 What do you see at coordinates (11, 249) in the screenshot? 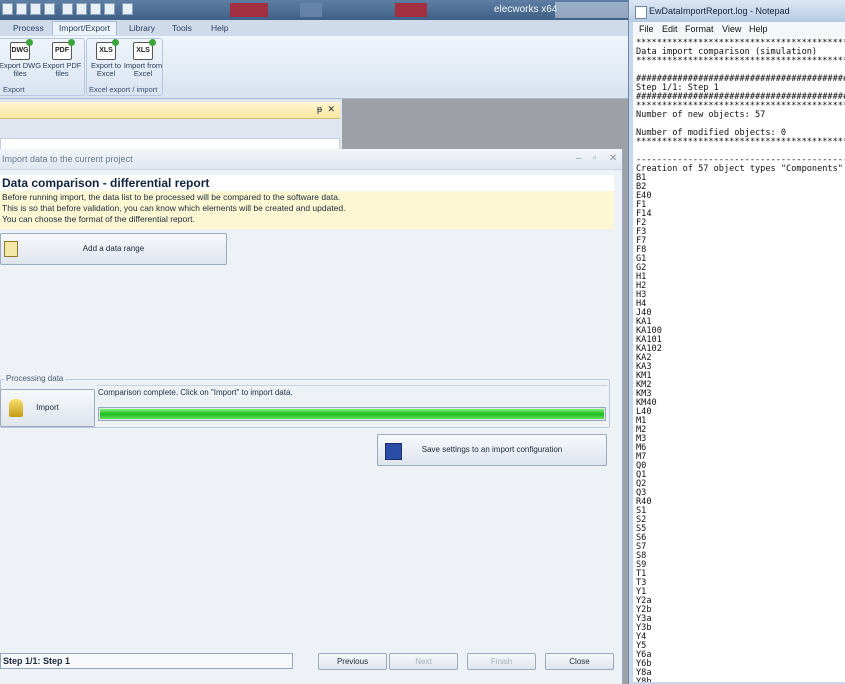
I see `add-range-icon` at bounding box center [11, 249].